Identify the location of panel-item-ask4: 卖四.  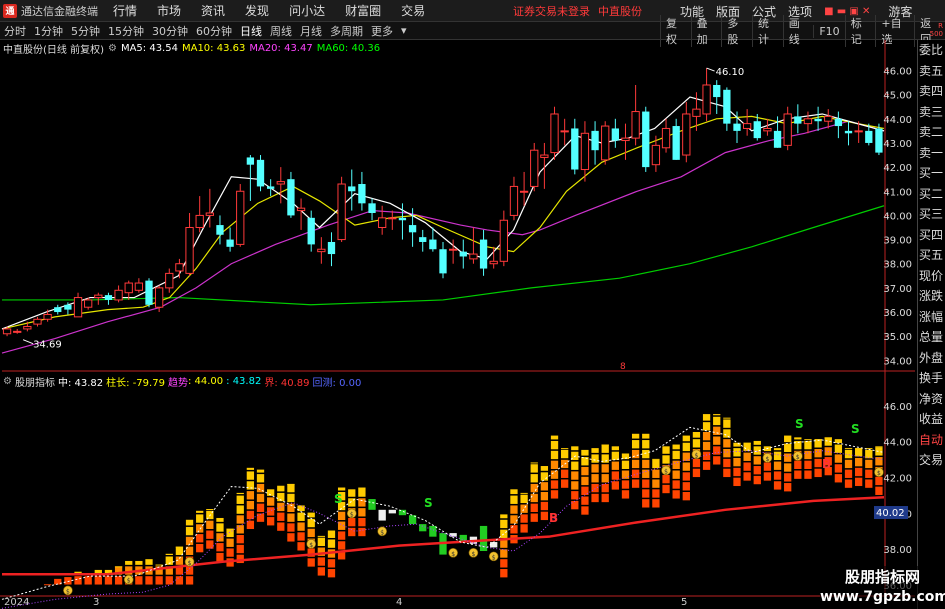
(931, 91).